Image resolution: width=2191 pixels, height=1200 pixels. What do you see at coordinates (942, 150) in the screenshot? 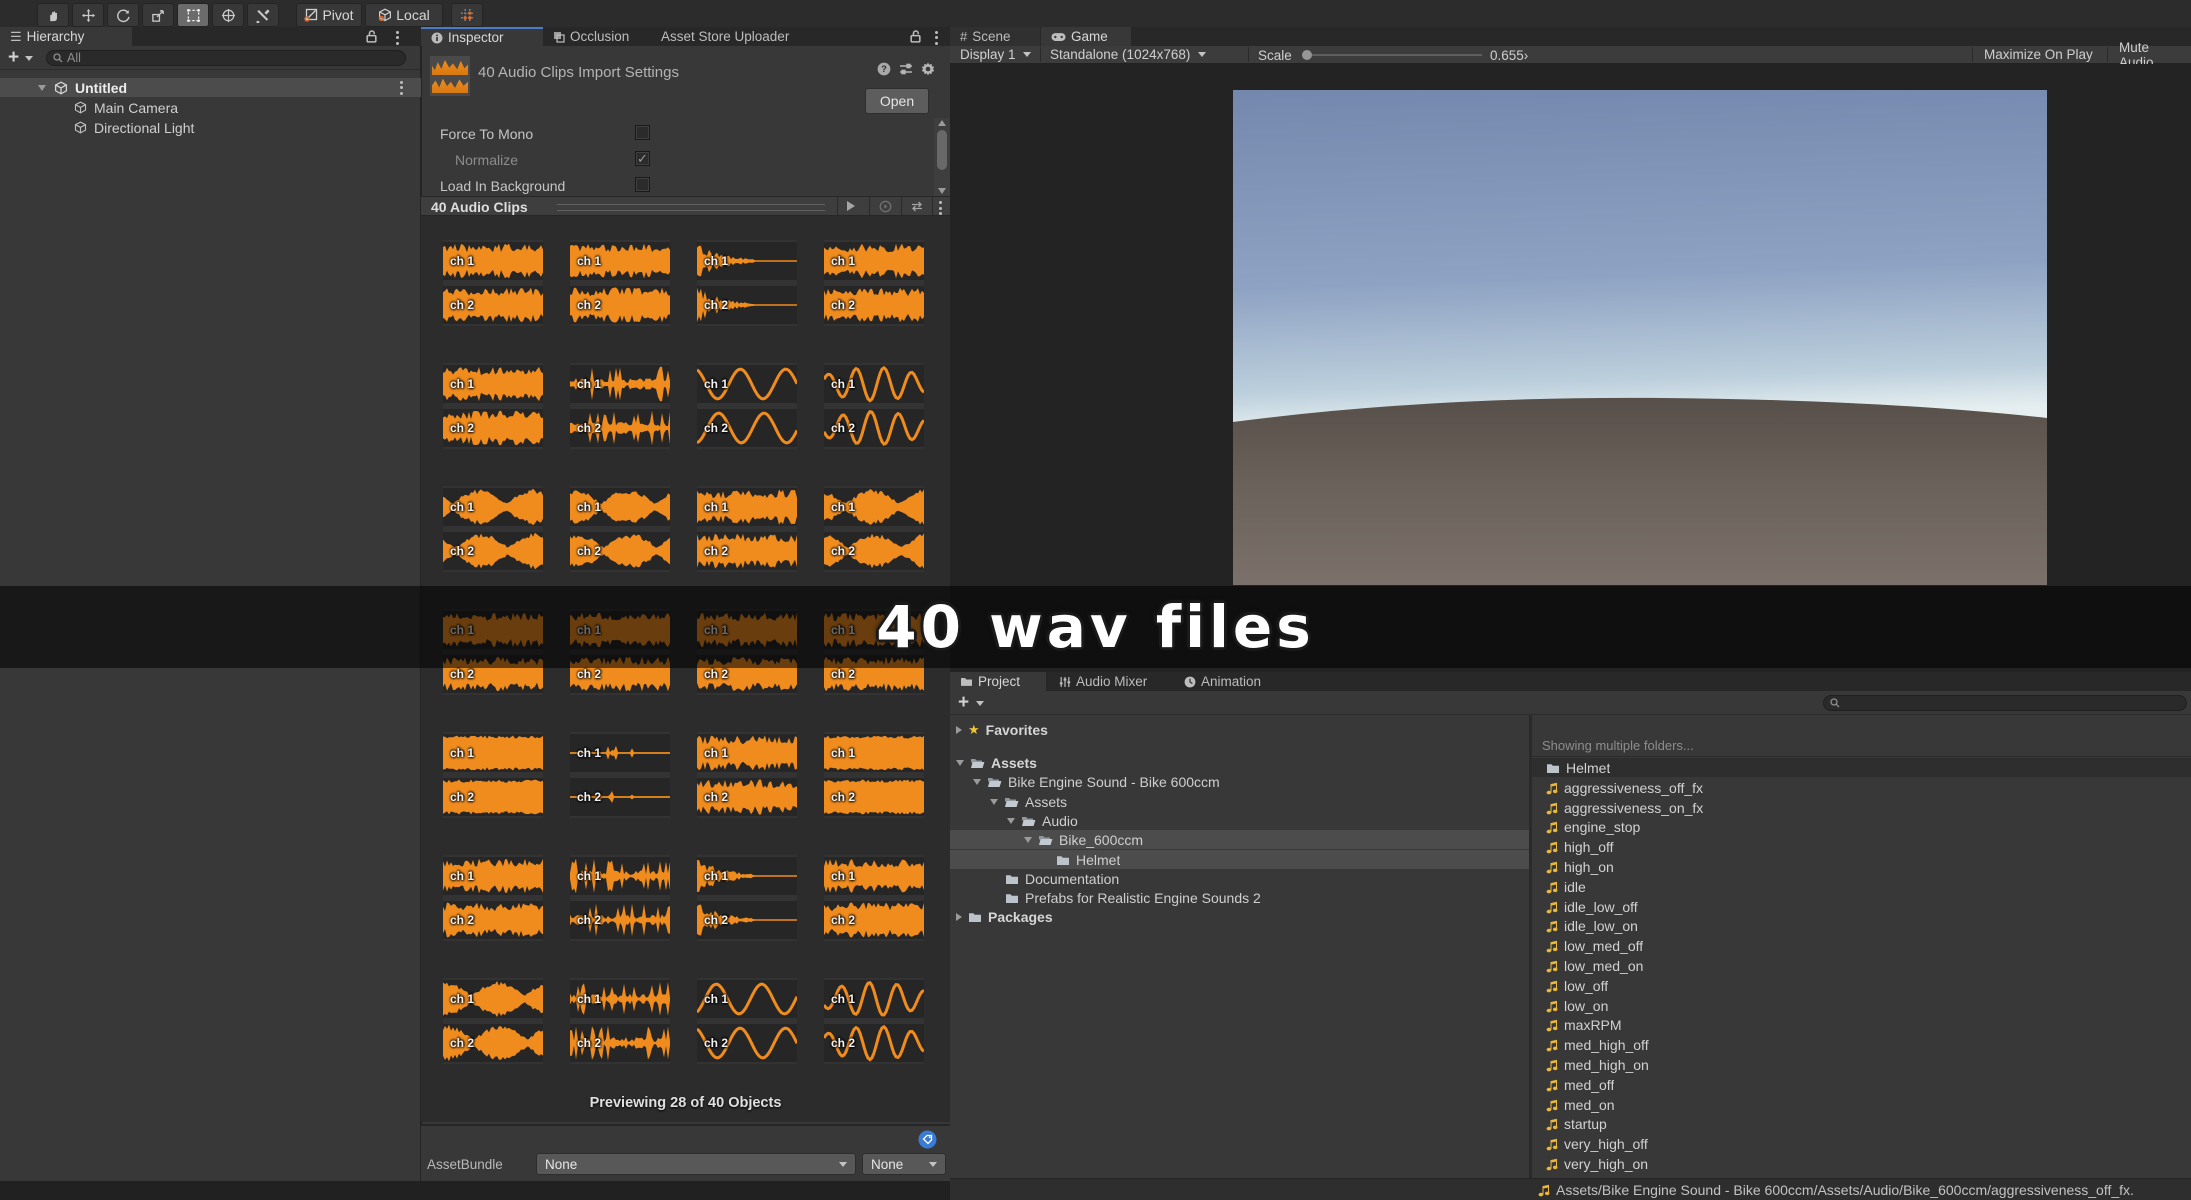
I see `scrollbar-thumb` at bounding box center [942, 150].